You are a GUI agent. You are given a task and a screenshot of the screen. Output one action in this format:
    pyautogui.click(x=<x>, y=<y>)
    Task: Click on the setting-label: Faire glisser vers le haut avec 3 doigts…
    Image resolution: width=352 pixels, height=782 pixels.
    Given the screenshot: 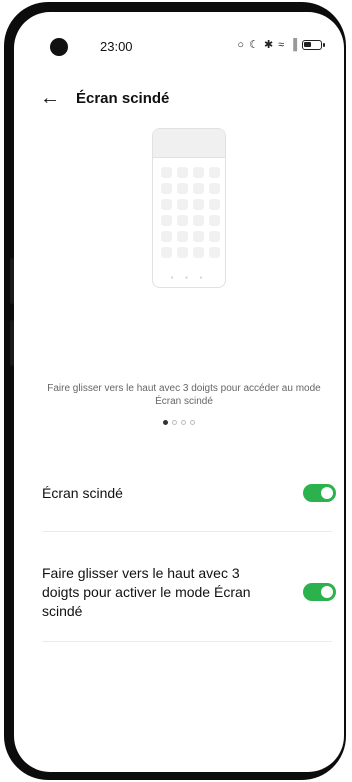 What is the action you would take?
    pyautogui.click(x=146, y=591)
    